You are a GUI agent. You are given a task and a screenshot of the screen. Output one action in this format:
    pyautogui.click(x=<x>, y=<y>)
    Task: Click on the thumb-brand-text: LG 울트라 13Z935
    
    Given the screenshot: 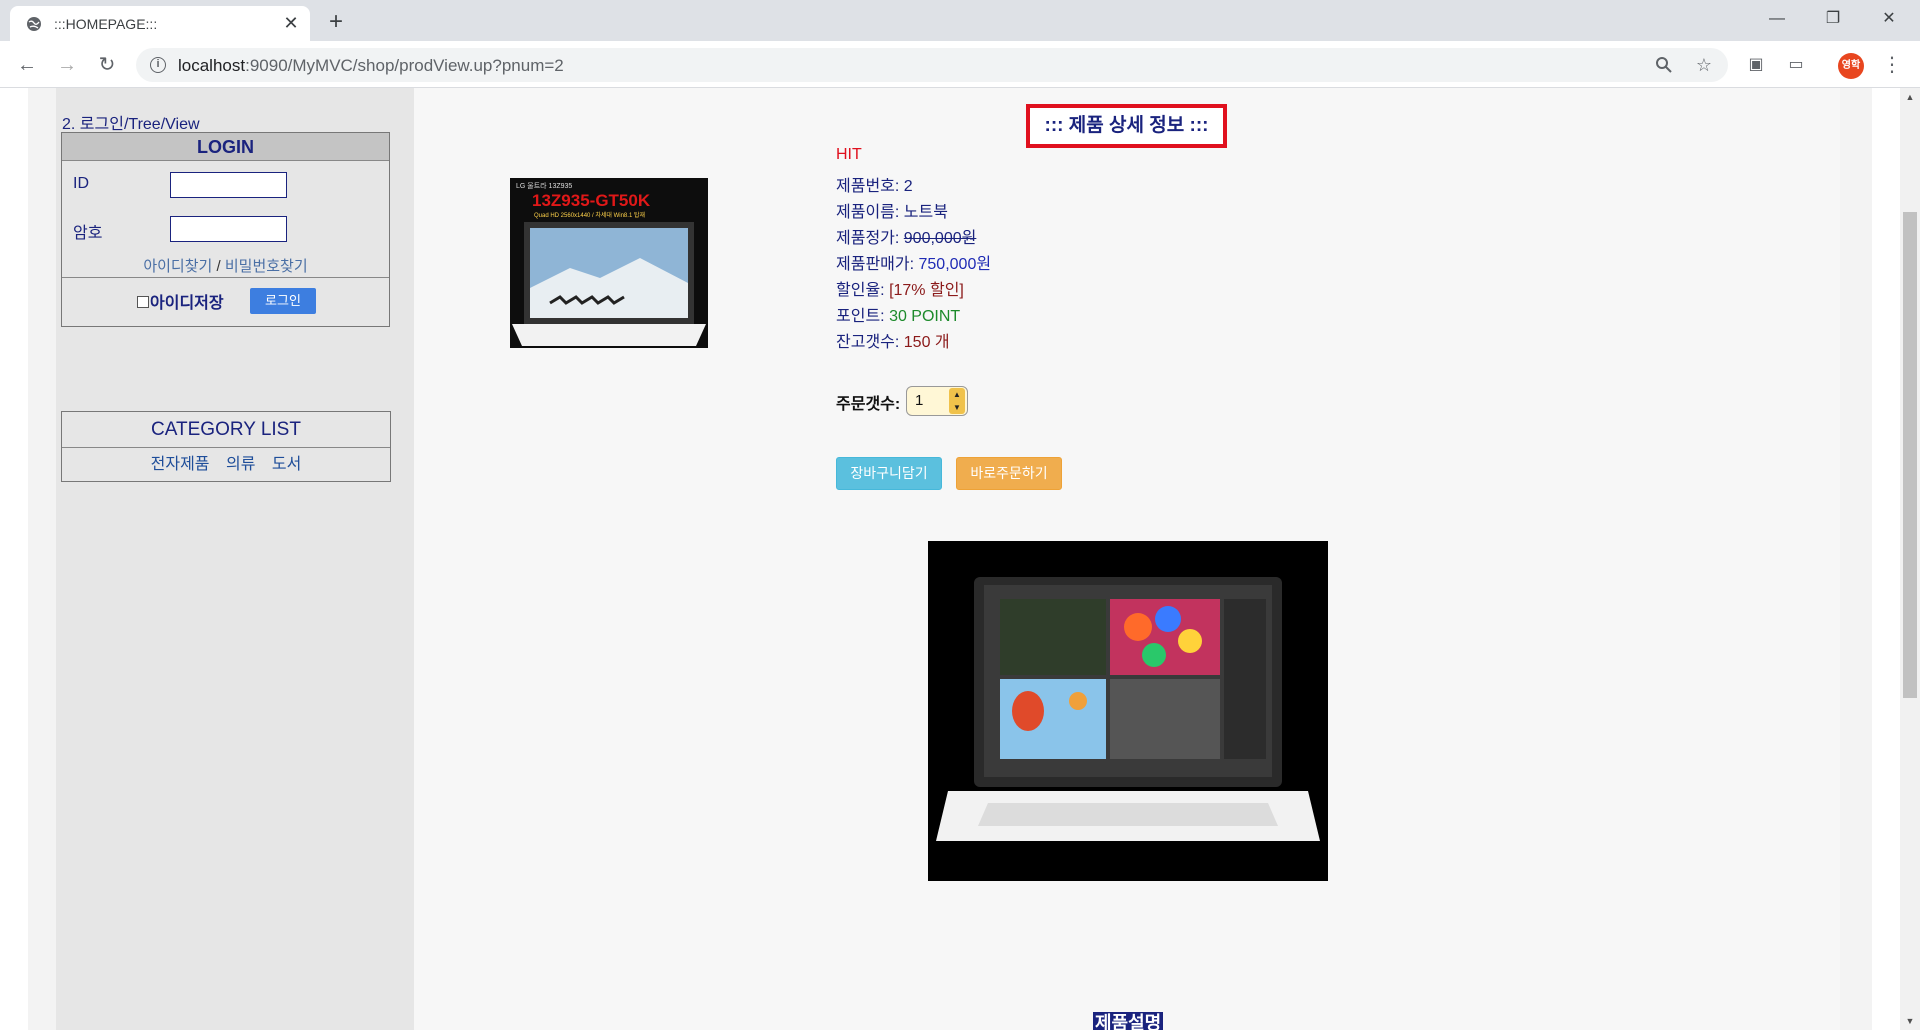 What is the action you would take?
    pyautogui.click(x=544, y=185)
    